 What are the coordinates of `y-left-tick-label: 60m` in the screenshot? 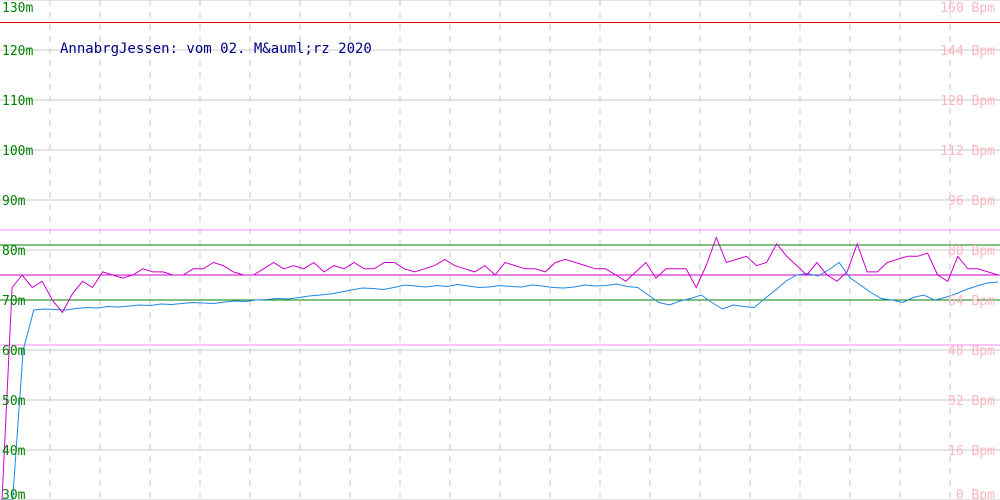 It's located at (14, 351).